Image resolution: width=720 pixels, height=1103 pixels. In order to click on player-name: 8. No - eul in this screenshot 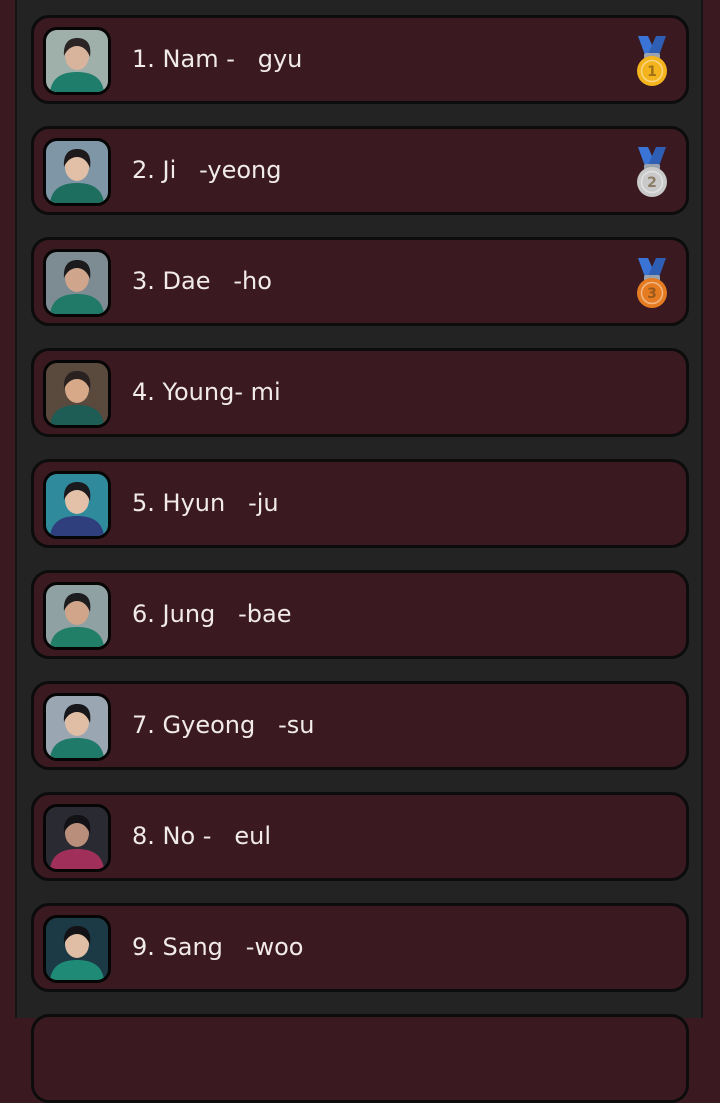, I will do `click(201, 836)`.